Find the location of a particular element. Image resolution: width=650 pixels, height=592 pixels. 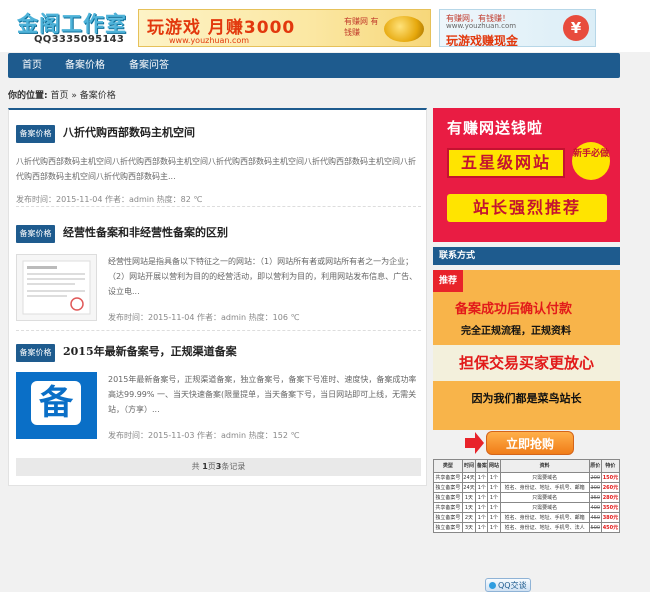

table-row: 独立备案号 1天 1个 1个 只需要域名 350 280元 is located at coordinates (527, 497).